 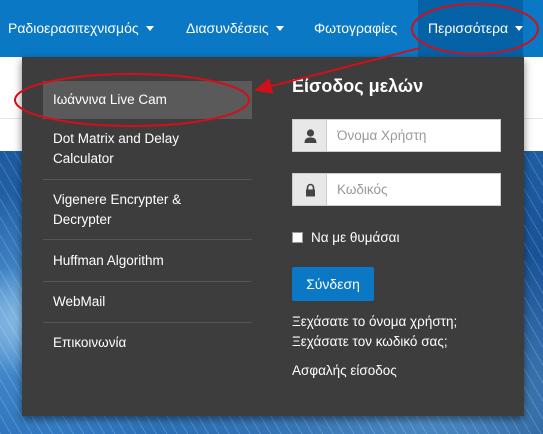 I want to click on nav-item-label: Περισσότερα, so click(x=468, y=28).